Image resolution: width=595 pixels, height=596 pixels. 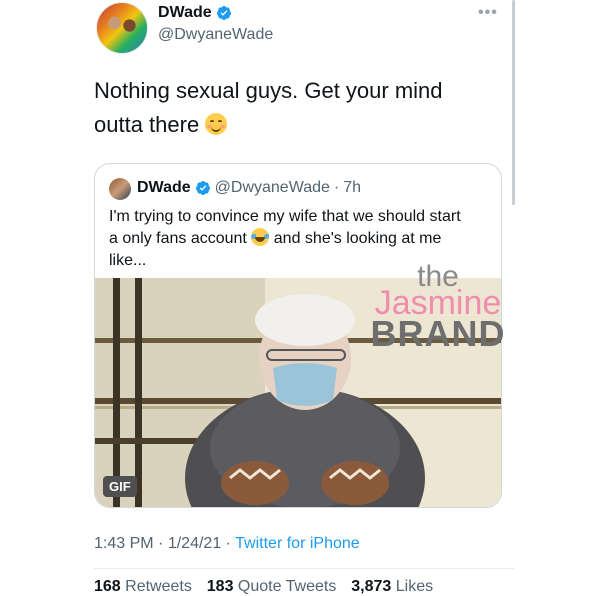 I want to click on author-avatar, so click(x=122, y=28).